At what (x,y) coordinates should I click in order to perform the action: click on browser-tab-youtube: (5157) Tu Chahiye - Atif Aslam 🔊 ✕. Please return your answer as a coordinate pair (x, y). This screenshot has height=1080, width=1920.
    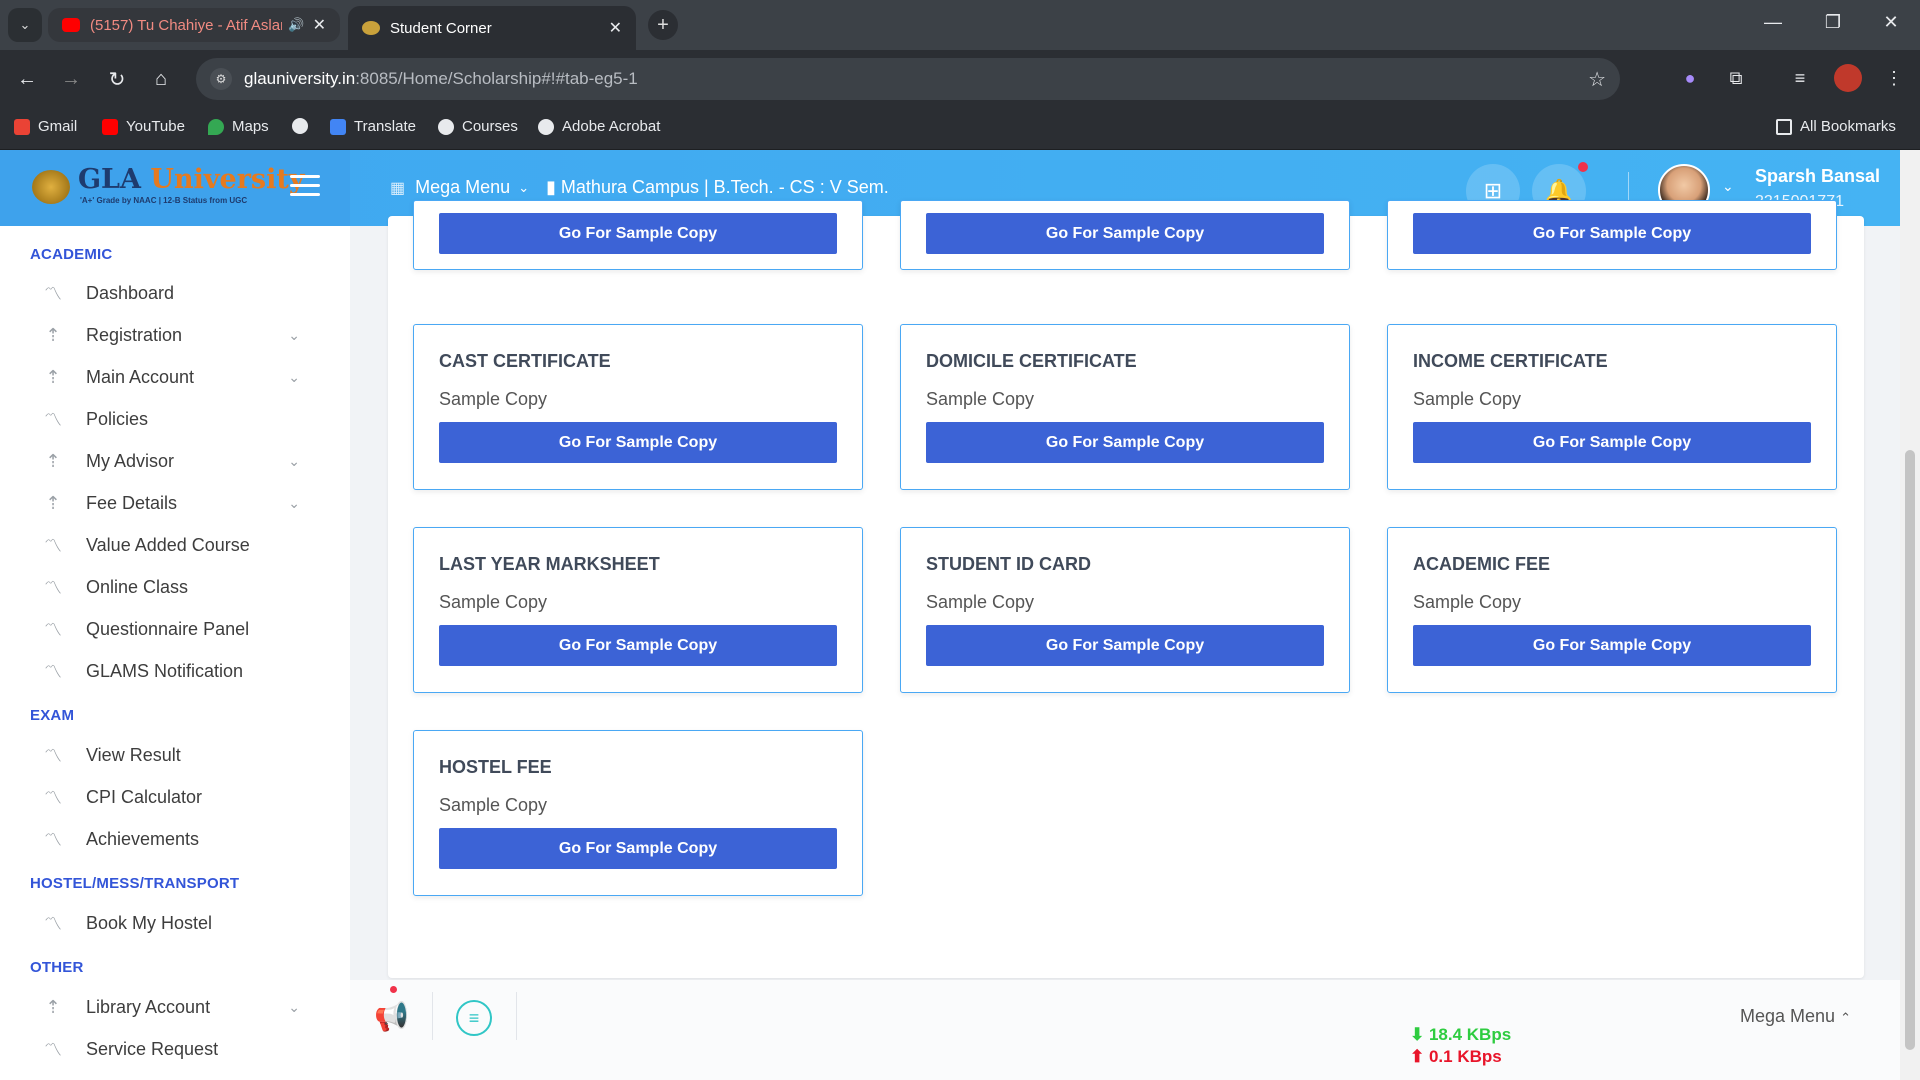
    Looking at the image, I should click on (194, 25).